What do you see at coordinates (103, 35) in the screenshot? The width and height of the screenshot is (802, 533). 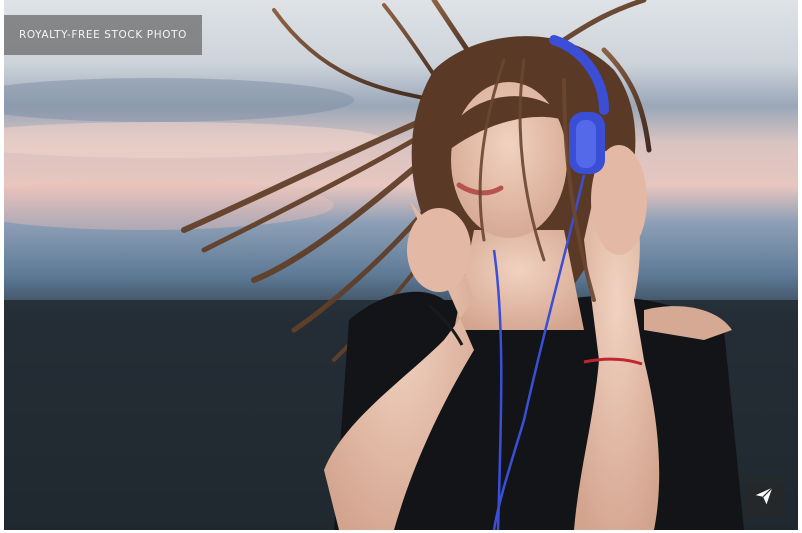 I see `royalty-free-badge: ROYALTY-FREE STOCK PHOTO` at bounding box center [103, 35].